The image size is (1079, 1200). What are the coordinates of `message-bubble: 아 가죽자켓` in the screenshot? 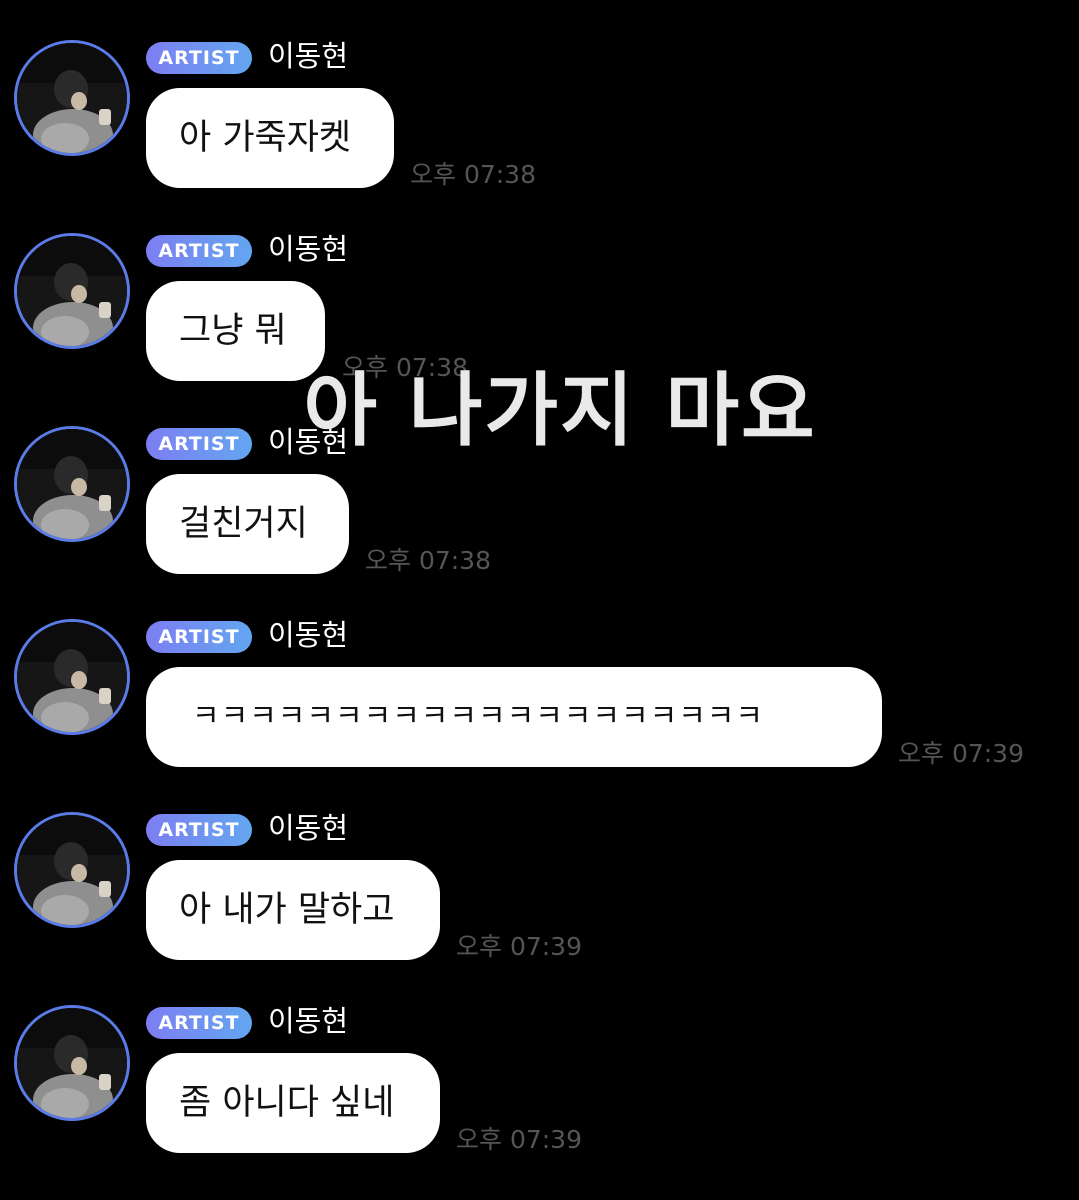 It's located at (270, 138).